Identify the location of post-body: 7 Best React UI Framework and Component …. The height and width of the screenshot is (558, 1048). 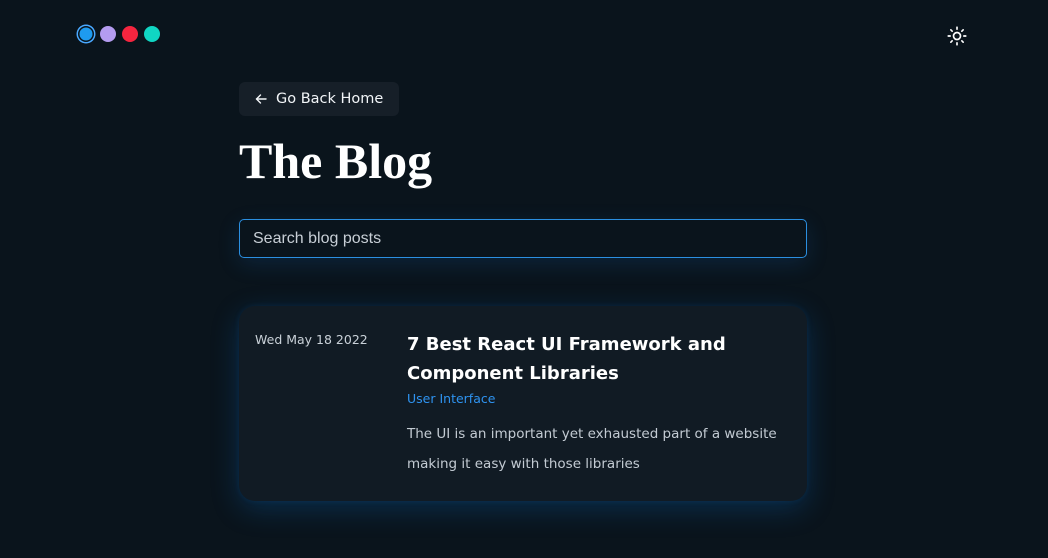
(599, 404).